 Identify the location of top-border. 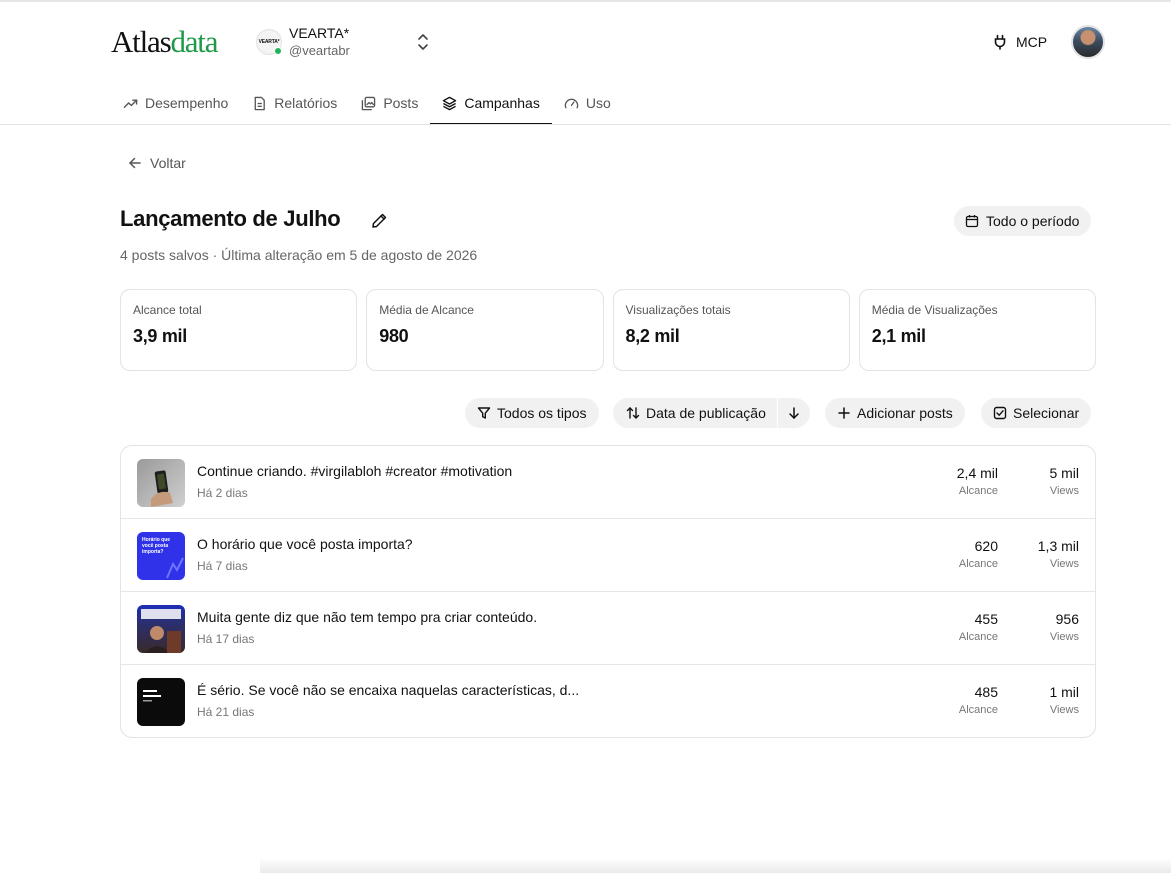
(585, 1).